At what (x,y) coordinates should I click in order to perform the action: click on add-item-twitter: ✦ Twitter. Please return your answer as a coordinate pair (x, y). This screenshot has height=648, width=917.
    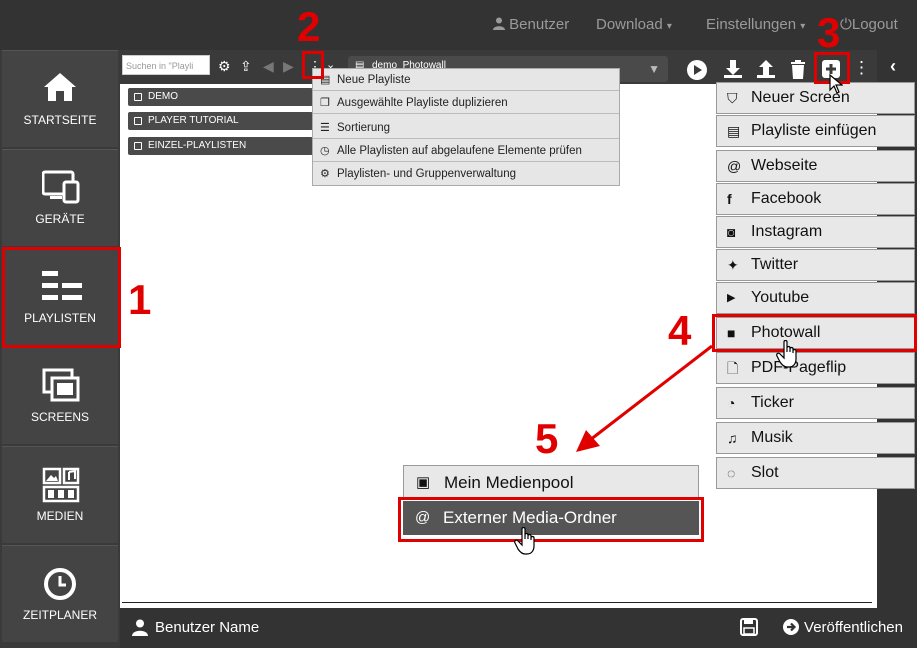
    Looking at the image, I should click on (815, 265).